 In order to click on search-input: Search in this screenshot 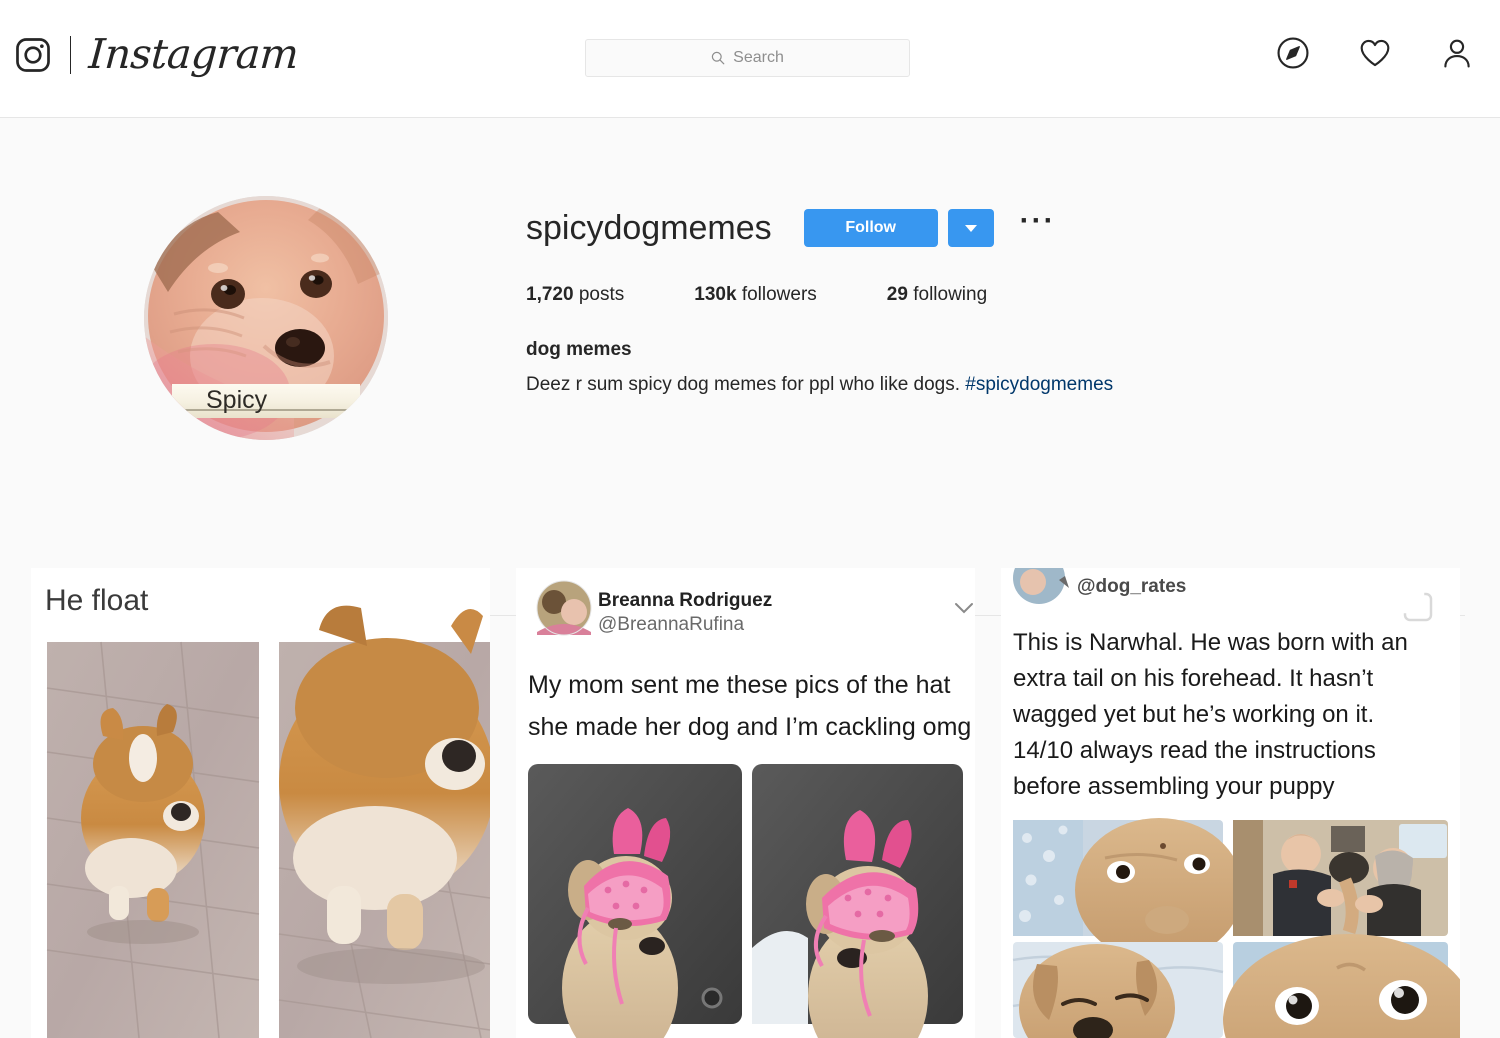, I will do `click(747, 58)`.